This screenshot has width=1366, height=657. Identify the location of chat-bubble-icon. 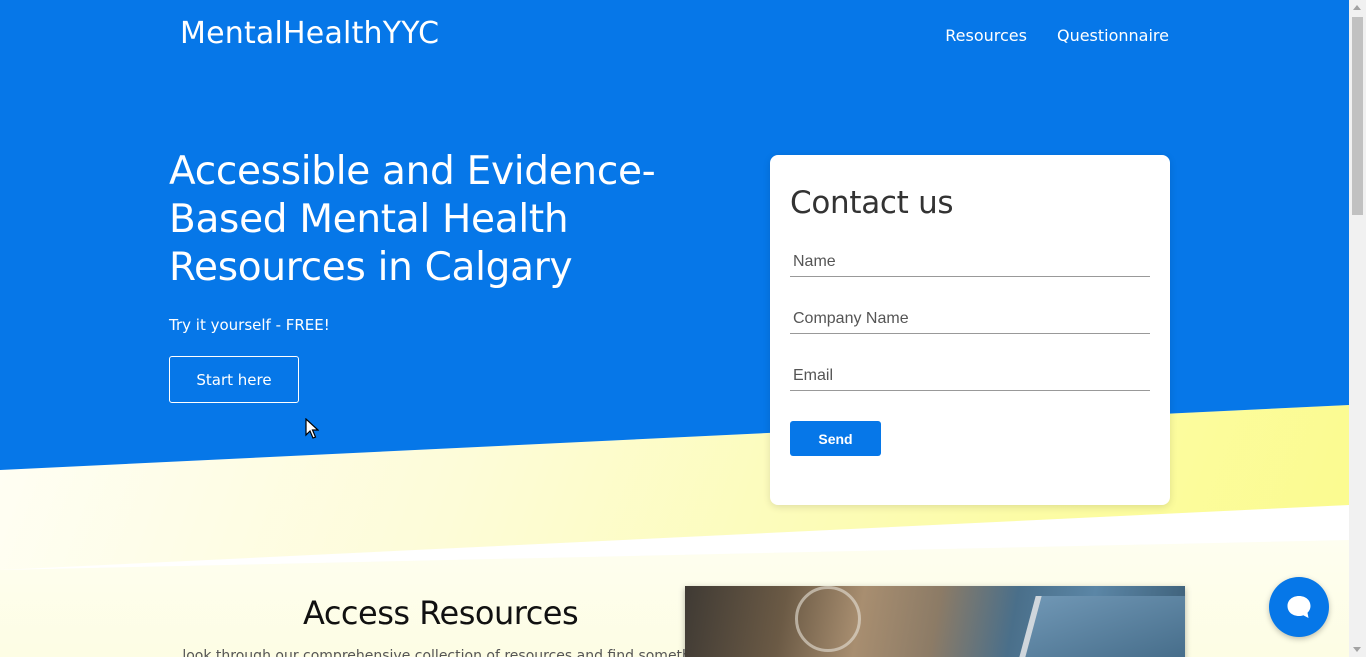
(1299, 607).